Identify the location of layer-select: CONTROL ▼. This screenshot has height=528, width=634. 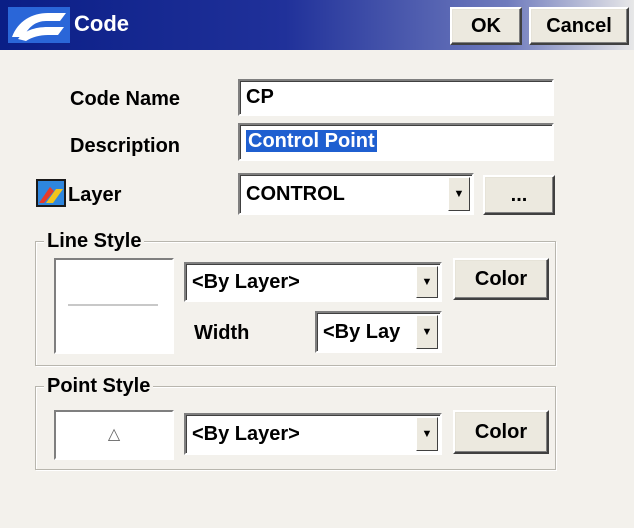
(356, 194).